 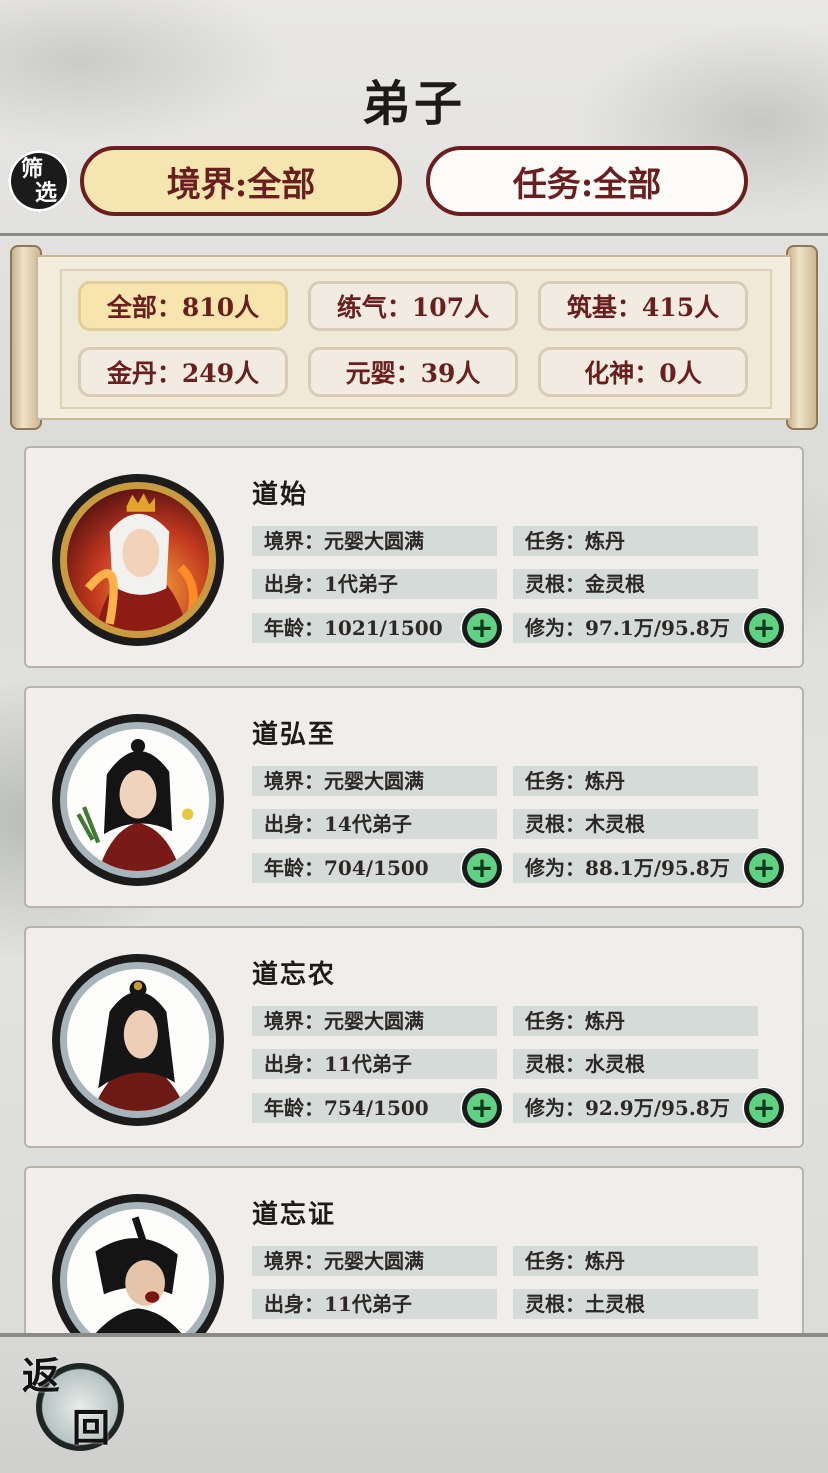 What do you see at coordinates (183, 372) in the screenshot?
I see `stat-golden-core: 金丹：249人` at bounding box center [183, 372].